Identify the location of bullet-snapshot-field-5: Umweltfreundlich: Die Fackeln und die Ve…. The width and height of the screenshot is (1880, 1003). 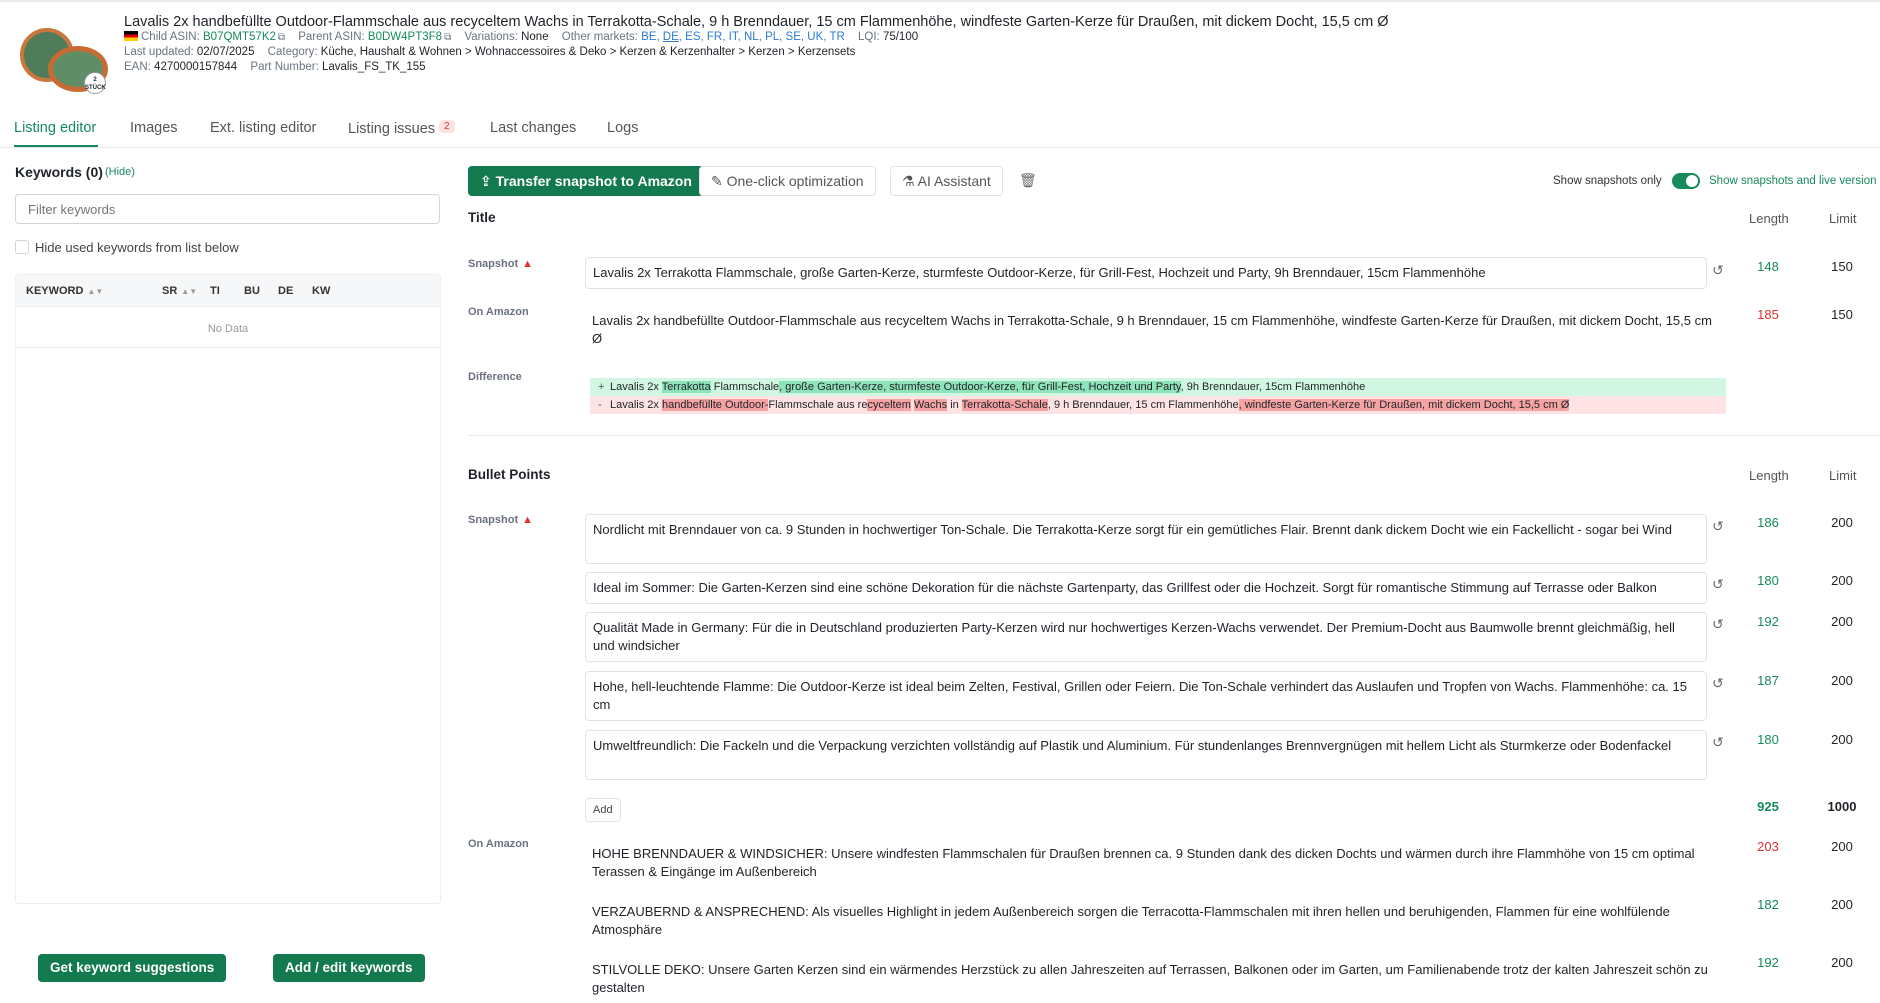
(1146, 755).